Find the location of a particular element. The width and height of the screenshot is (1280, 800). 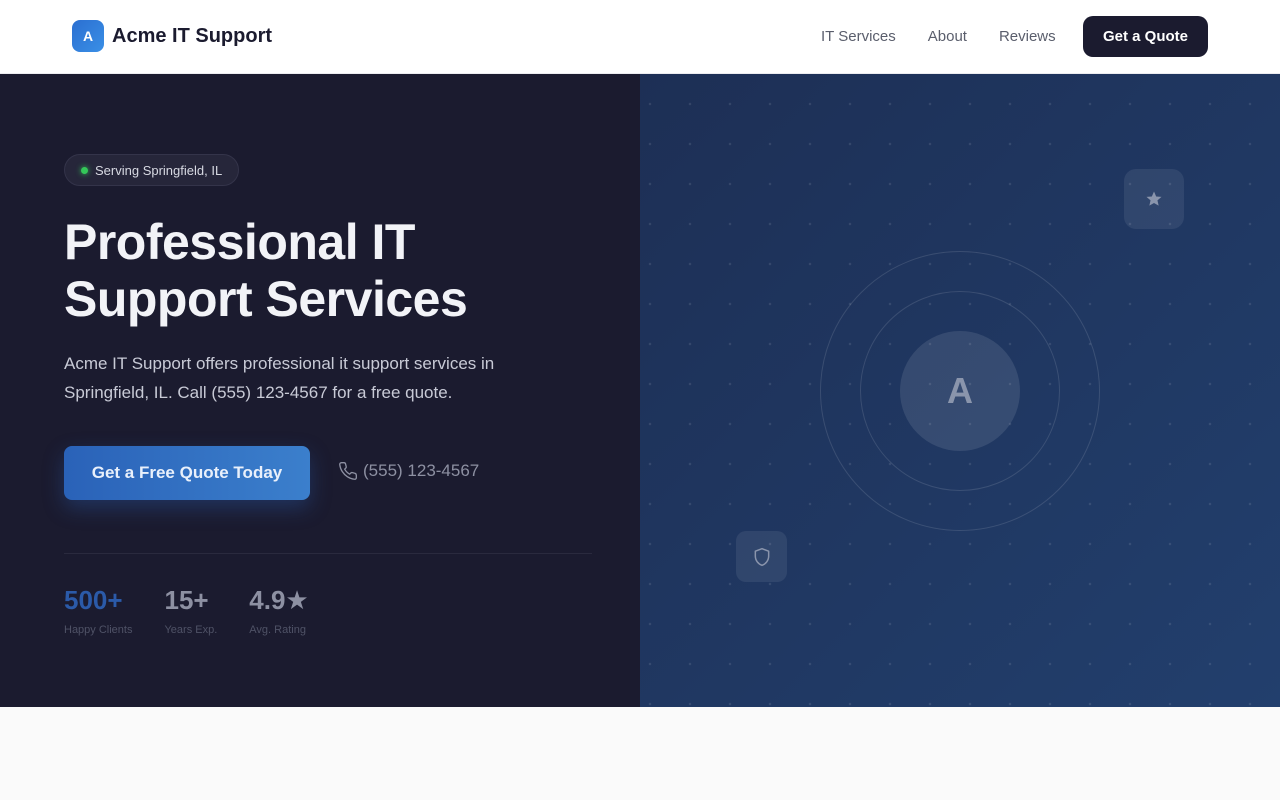

star-tile is located at coordinates (1154, 199).